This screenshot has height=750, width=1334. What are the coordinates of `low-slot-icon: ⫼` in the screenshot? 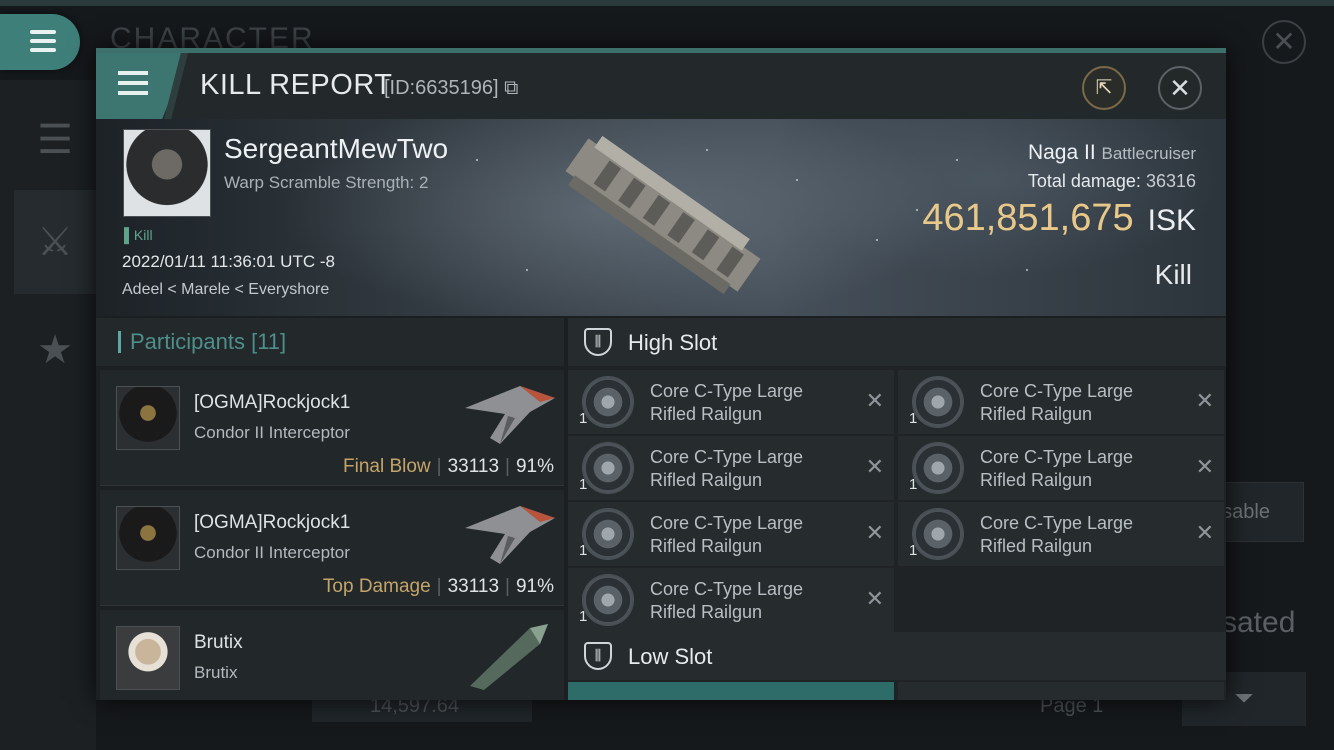 It's located at (598, 656).